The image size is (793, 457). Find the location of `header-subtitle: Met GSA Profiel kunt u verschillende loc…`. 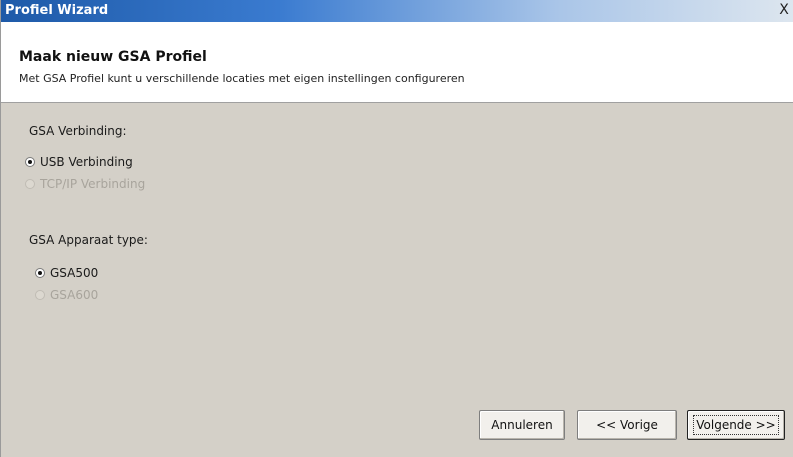

header-subtitle: Met GSA Profiel kunt u verschillende loc… is located at coordinates (242, 78).